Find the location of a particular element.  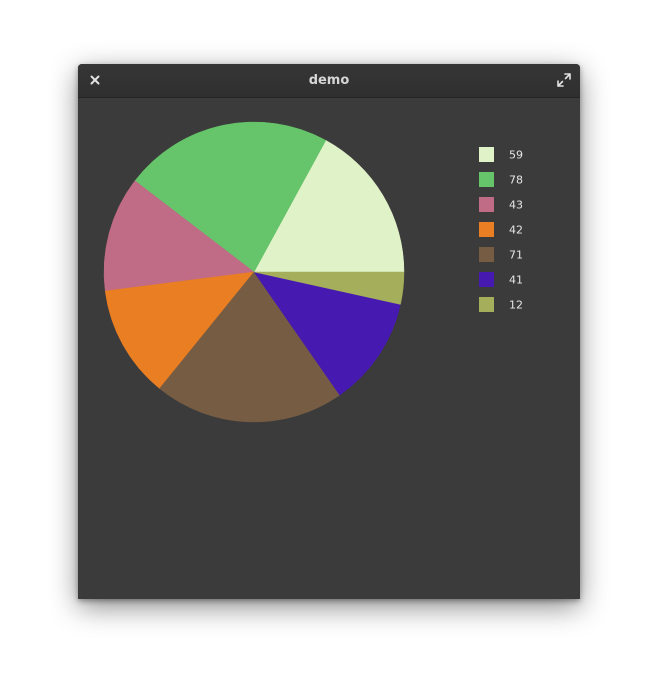

legend-label: 42 is located at coordinates (516, 230).